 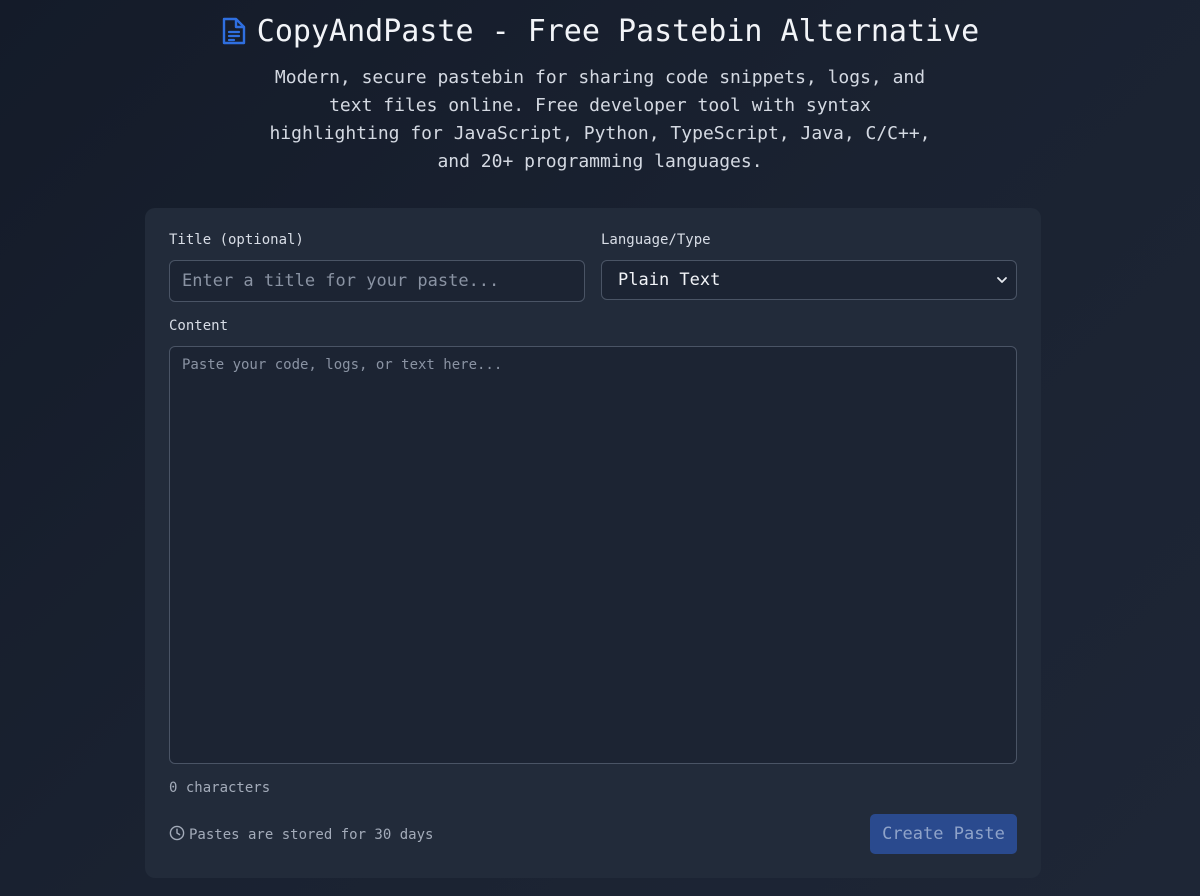 I want to click on retention-notice: Pastes are stored for 30 days, so click(x=301, y=835).